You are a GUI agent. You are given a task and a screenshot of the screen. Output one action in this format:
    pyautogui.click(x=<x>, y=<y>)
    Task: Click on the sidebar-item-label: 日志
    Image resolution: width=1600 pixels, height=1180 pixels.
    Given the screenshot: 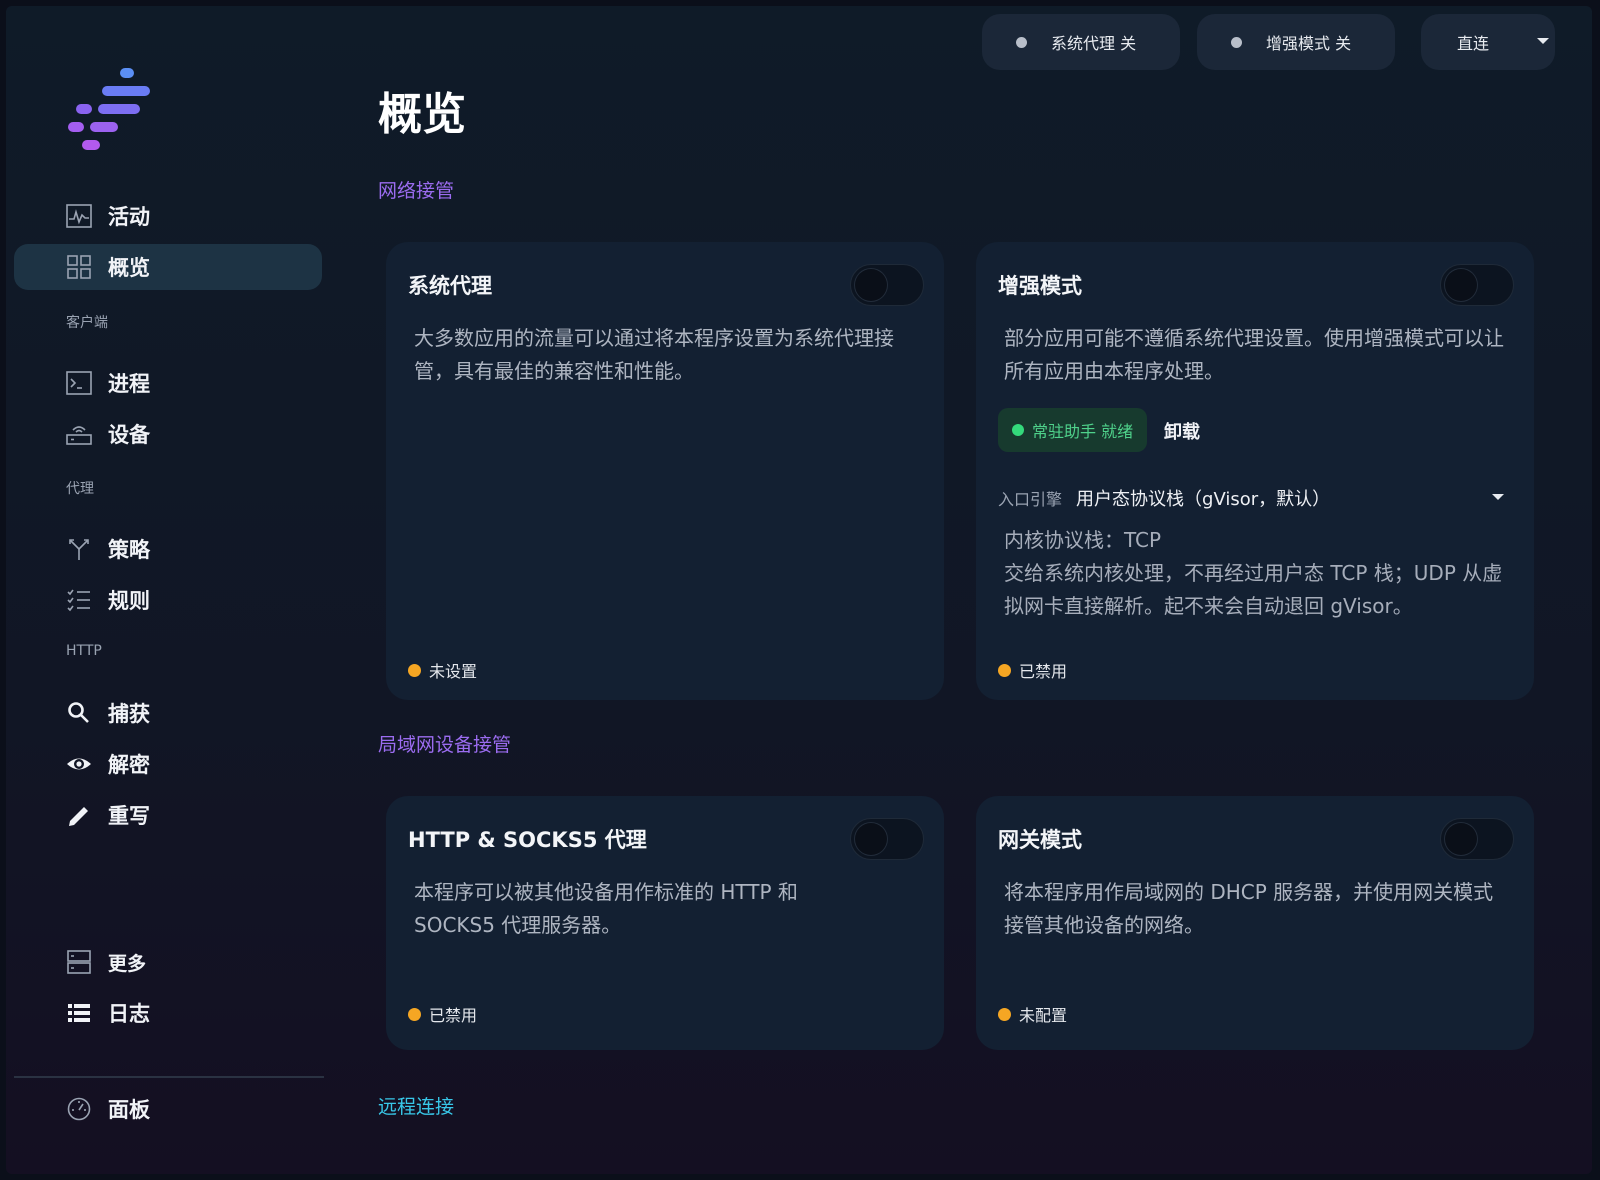 What is the action you would take?
    pyautogui.click(x=129, y=1014)
    